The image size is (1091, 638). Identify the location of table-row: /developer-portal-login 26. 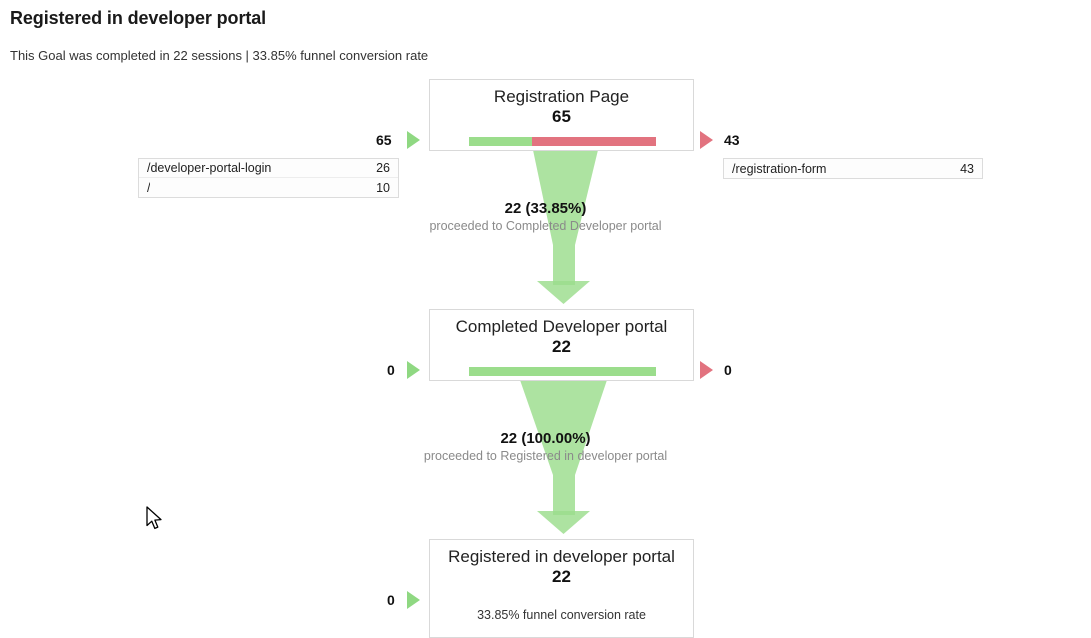
(268, 168).